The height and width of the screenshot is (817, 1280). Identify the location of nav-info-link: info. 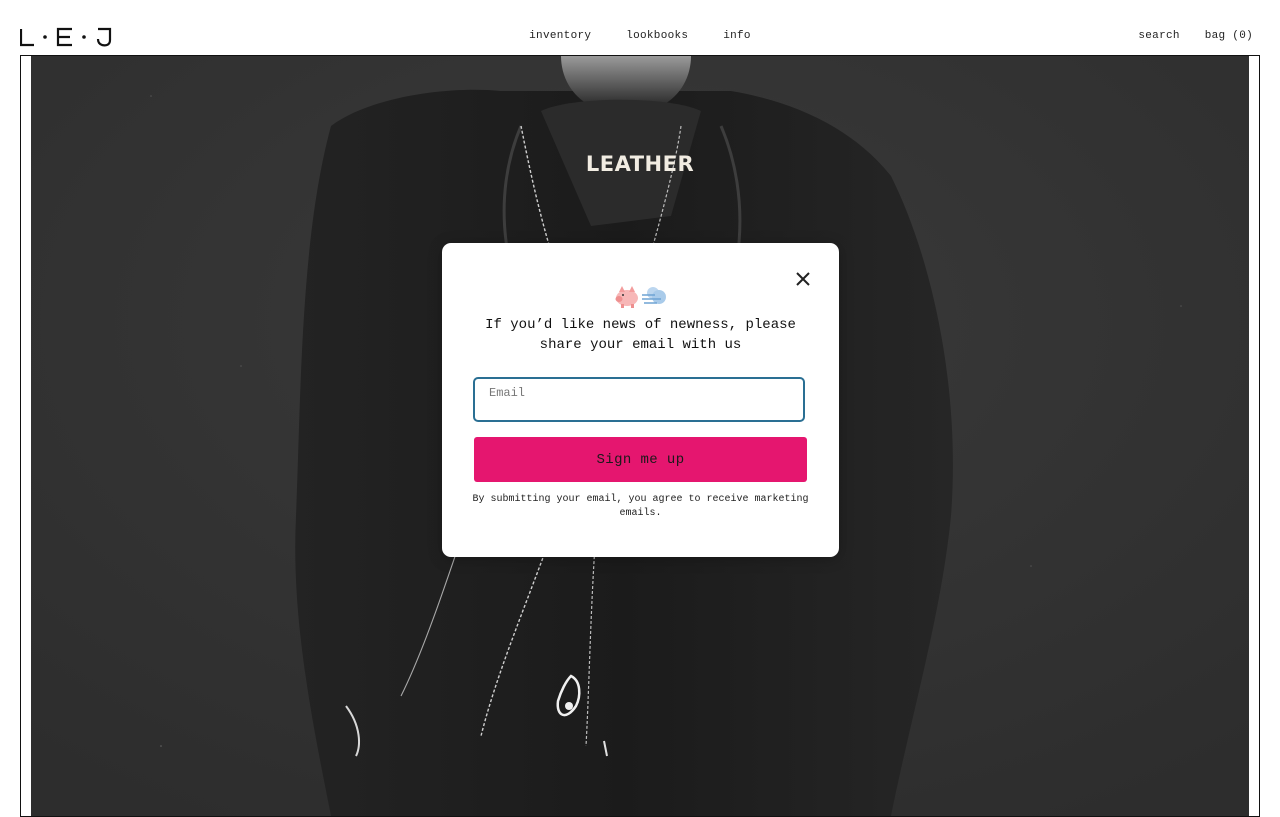
(737, 36).